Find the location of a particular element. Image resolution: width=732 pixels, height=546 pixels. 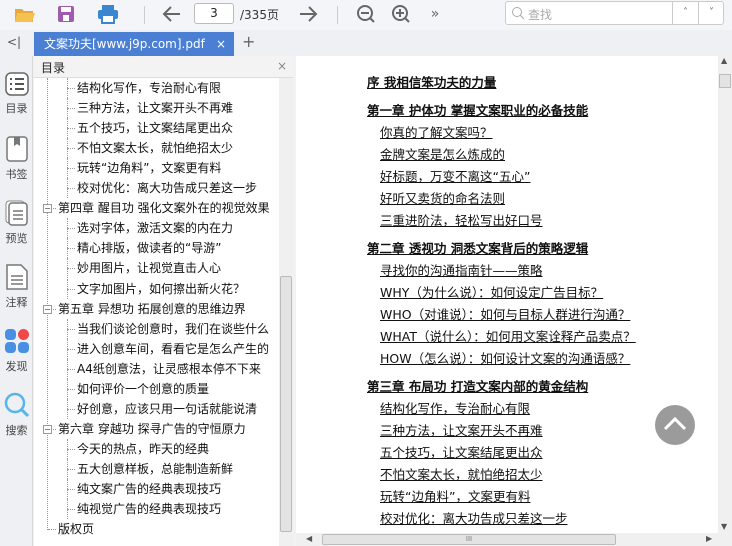

search-input: 查找 is located at coordinates (540, 14).